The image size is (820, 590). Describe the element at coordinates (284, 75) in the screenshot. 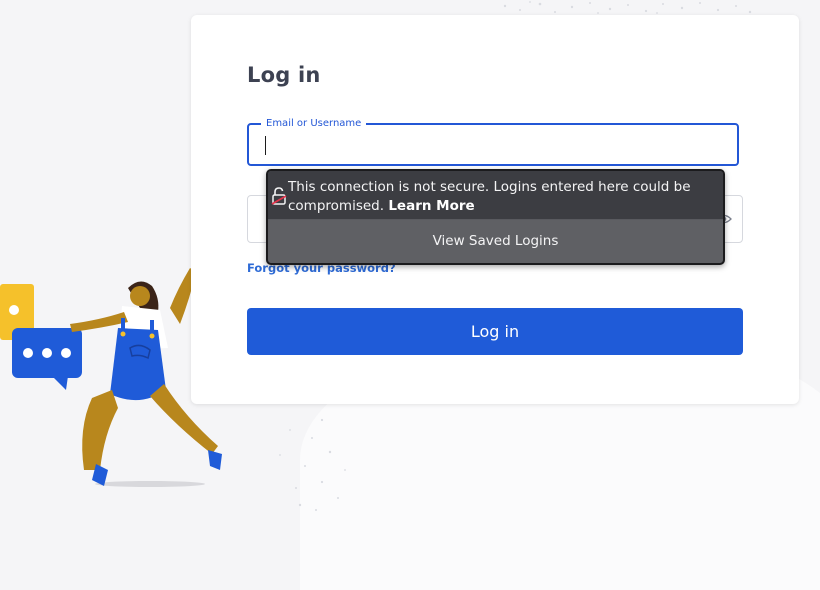

I see `page-title: Log in` at that location.